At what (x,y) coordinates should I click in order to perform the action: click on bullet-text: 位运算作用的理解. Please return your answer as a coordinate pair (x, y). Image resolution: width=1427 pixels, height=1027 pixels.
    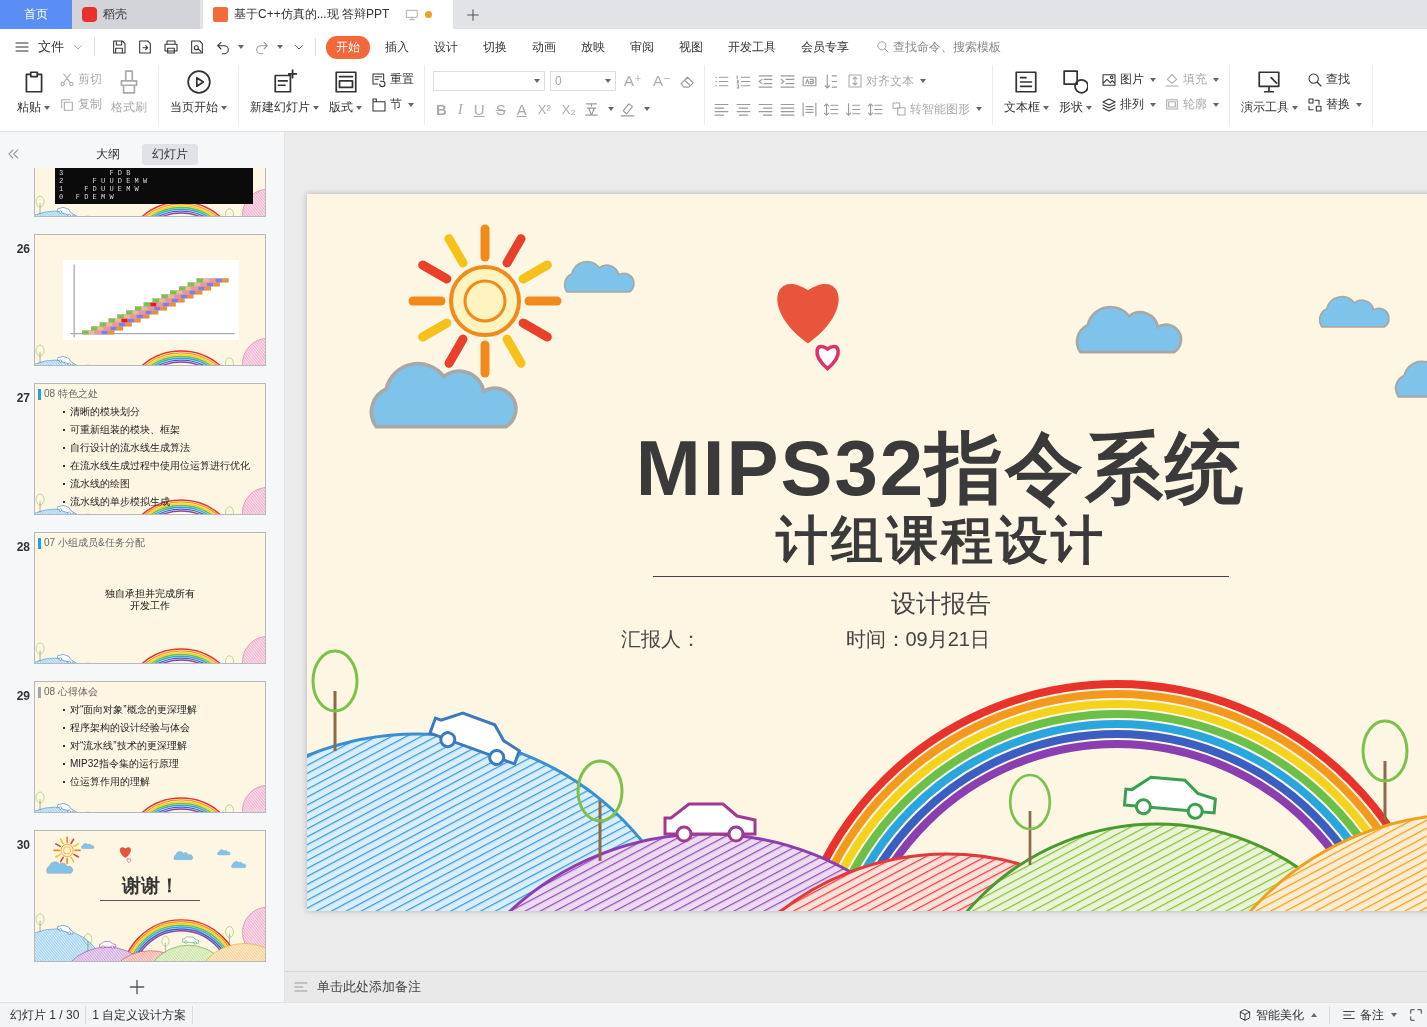
    Looking at the image, I should click on (110, 782).